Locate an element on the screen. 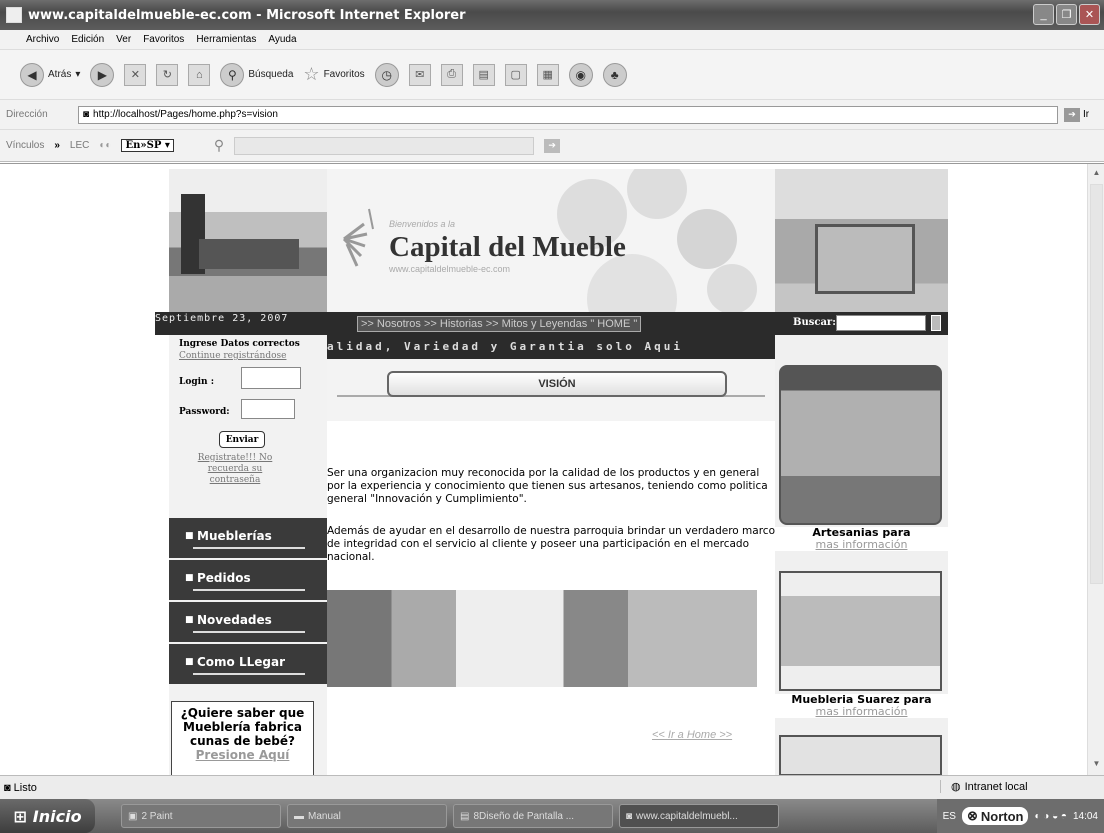 This screenshot has width=1104, height=833. start-button: ⊞ Inicio is located at coordinates (47, 816).